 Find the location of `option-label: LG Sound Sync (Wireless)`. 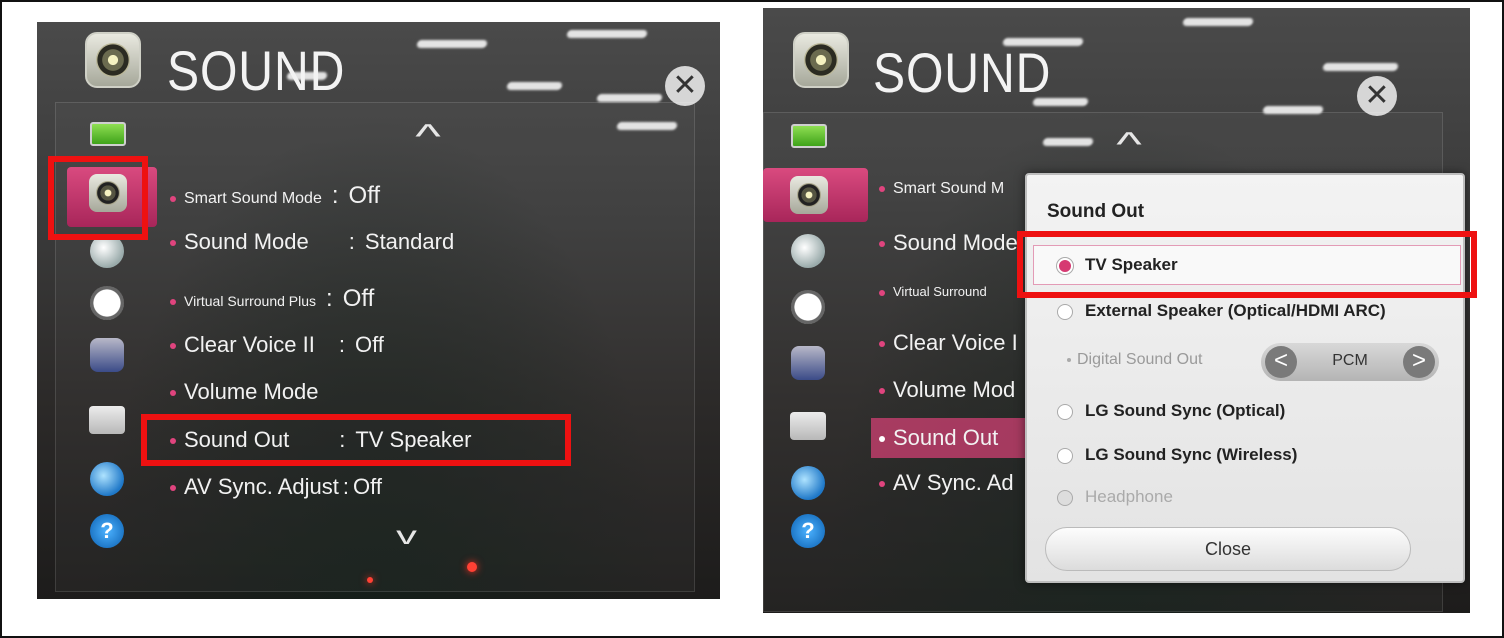

option-label: LG Sound Sync (Wireless) is located at coordinates (1191, 454).